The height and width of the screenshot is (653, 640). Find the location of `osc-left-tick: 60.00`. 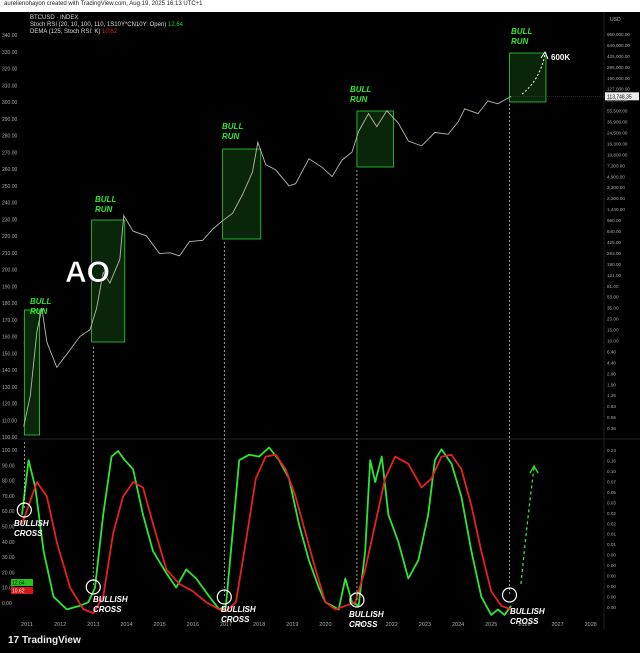

osc-left-tick: 60.00 is located at coordinates (8, 512).